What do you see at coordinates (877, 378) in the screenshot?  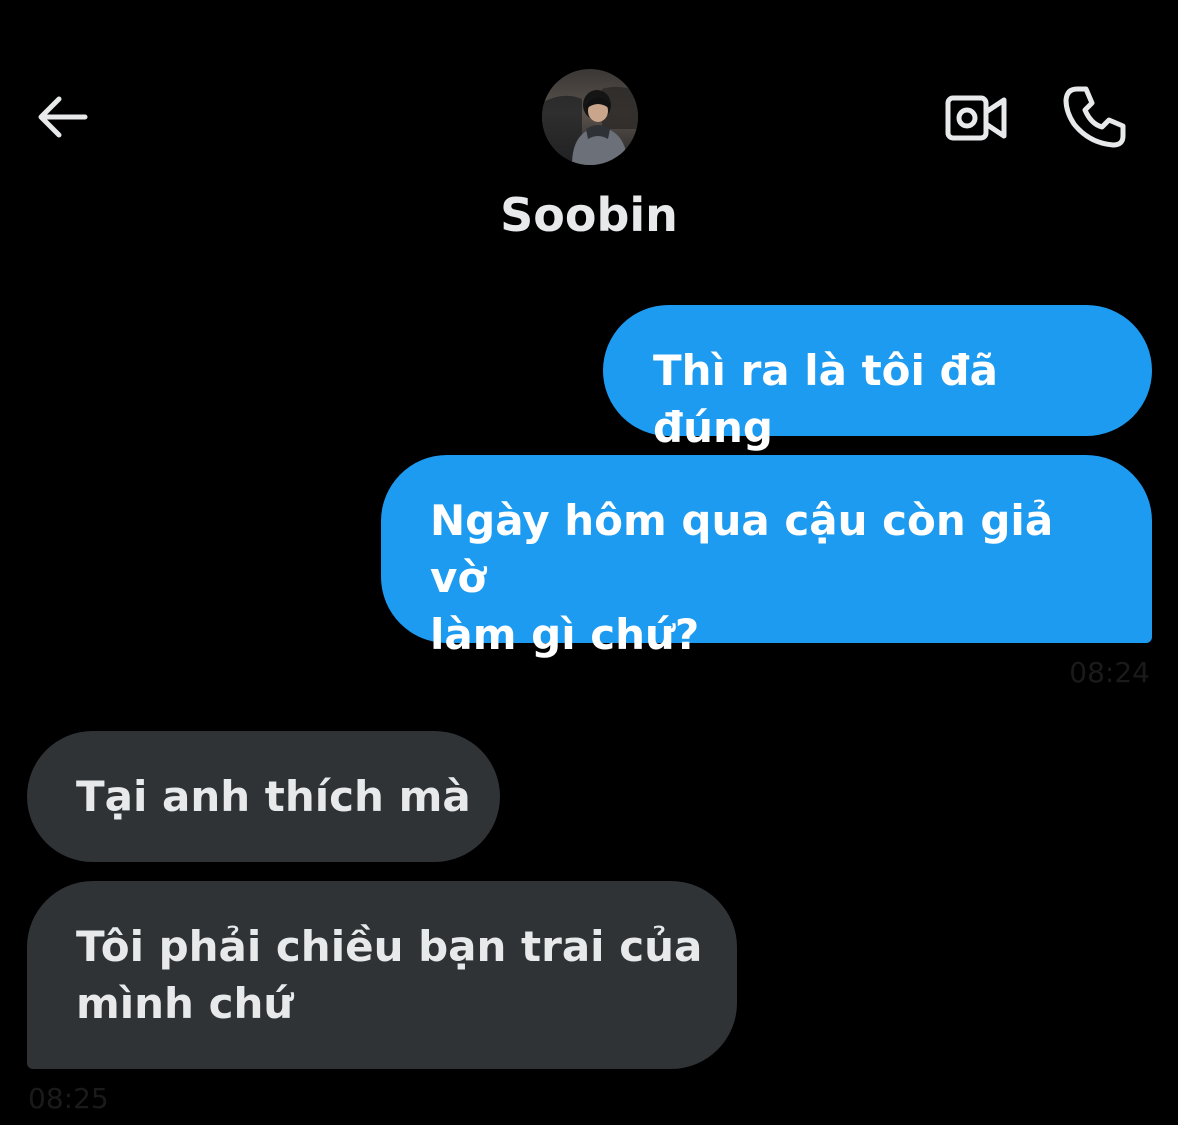 I see `message-bubble-sent: Thì ra là tôi đã đúng` at bounding box center [877, 378].